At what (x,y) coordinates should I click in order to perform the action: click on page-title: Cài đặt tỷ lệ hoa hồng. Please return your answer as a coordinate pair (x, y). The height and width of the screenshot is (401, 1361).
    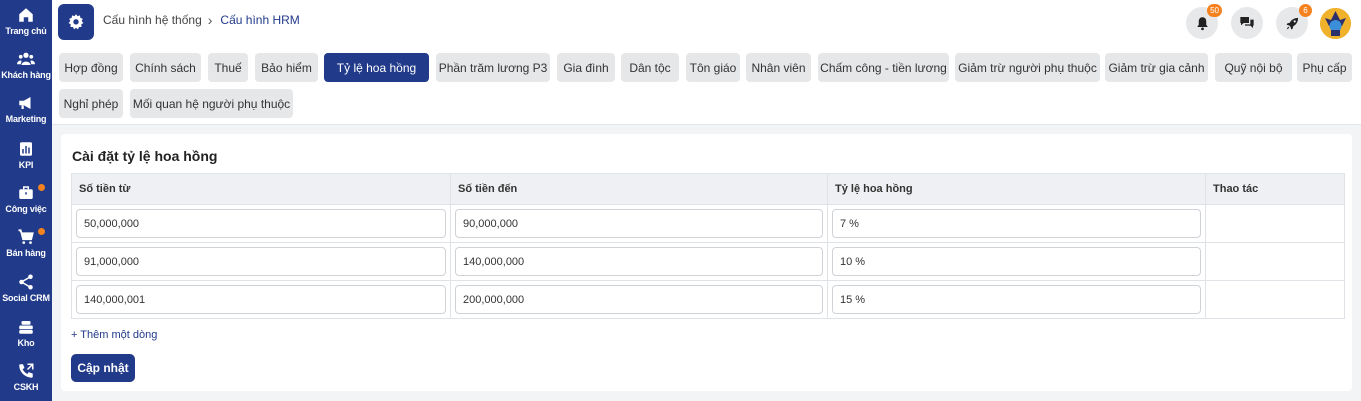
    Looking at the image, I should click on (145, 156).